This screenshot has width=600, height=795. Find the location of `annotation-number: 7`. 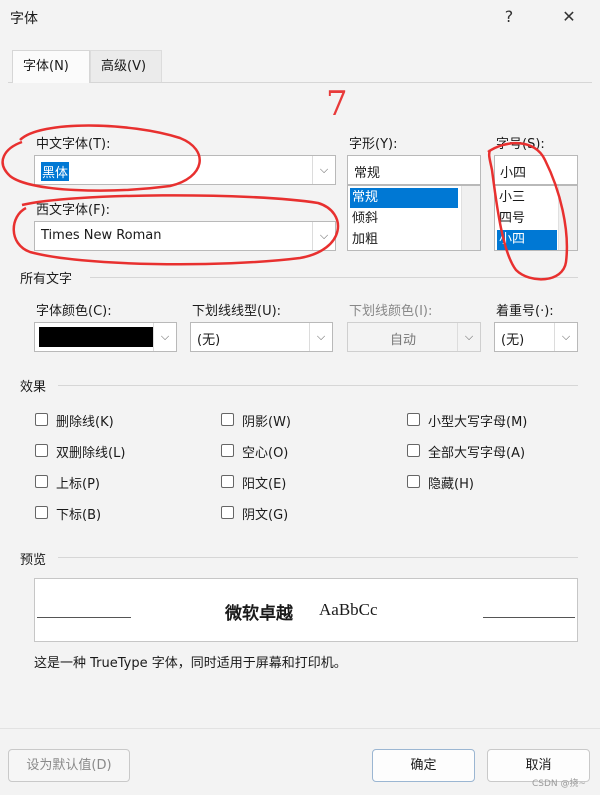

annotation-number: 7 is located at coordinates (337, 104).